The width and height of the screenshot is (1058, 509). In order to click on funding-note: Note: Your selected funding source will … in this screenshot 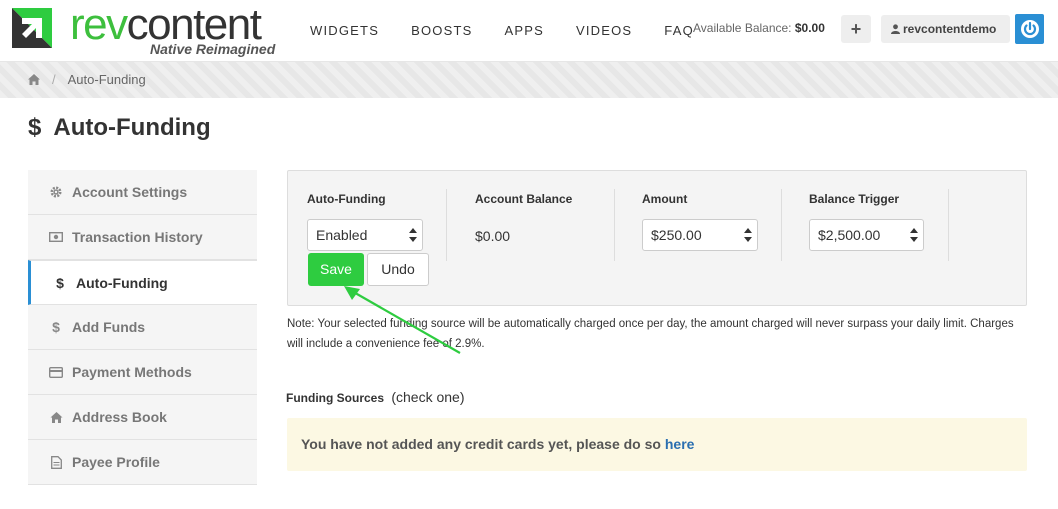, I will do `click(650, 334)`.